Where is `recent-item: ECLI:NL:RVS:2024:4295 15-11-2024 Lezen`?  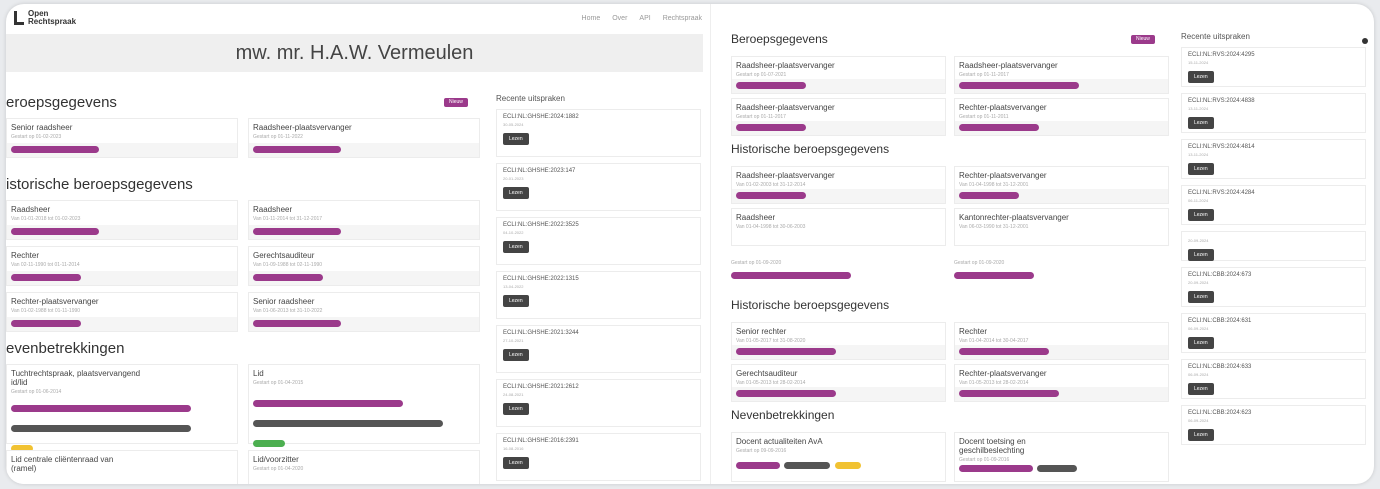 recent-item: ECLI:NL:RVS:2024:4295 15-11-2024 Lezen is located at coordinates (1273, 67).